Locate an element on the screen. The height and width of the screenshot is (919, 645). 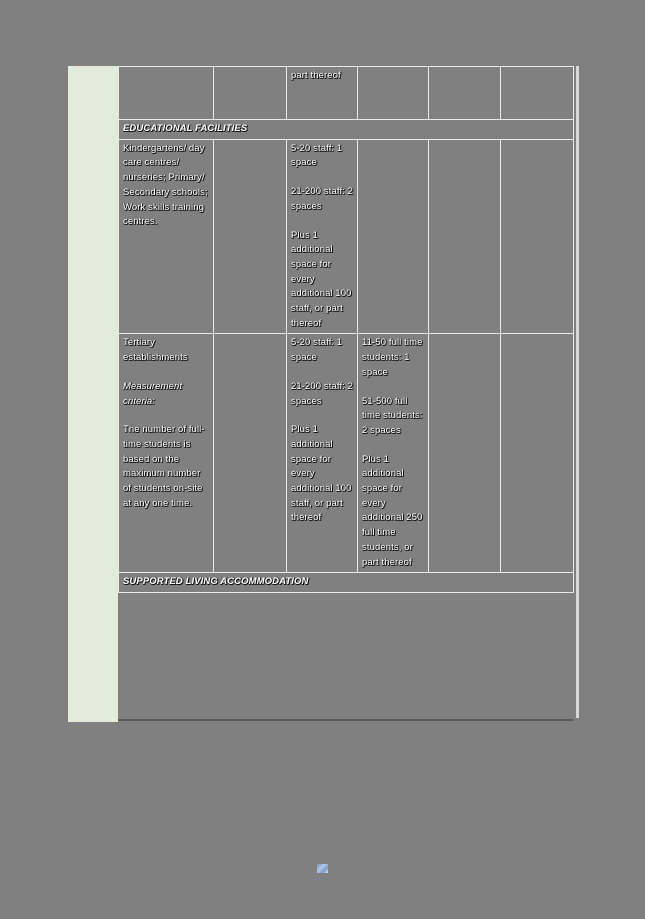
cell-staff-cycle-continuation: part thereof is located at coordinates (322, 93).